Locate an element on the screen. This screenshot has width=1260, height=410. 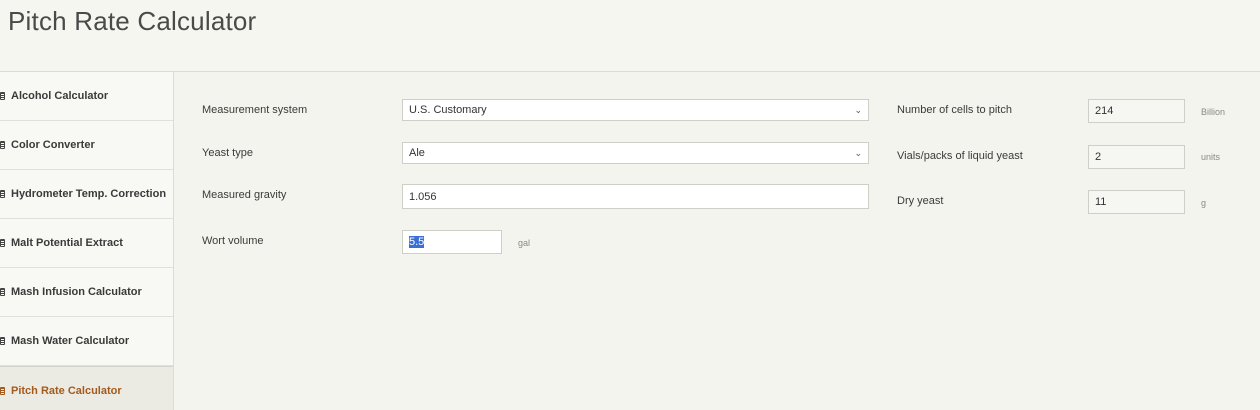
measured-gravity-label: Measured gravity is located at coordinates (244, 195).